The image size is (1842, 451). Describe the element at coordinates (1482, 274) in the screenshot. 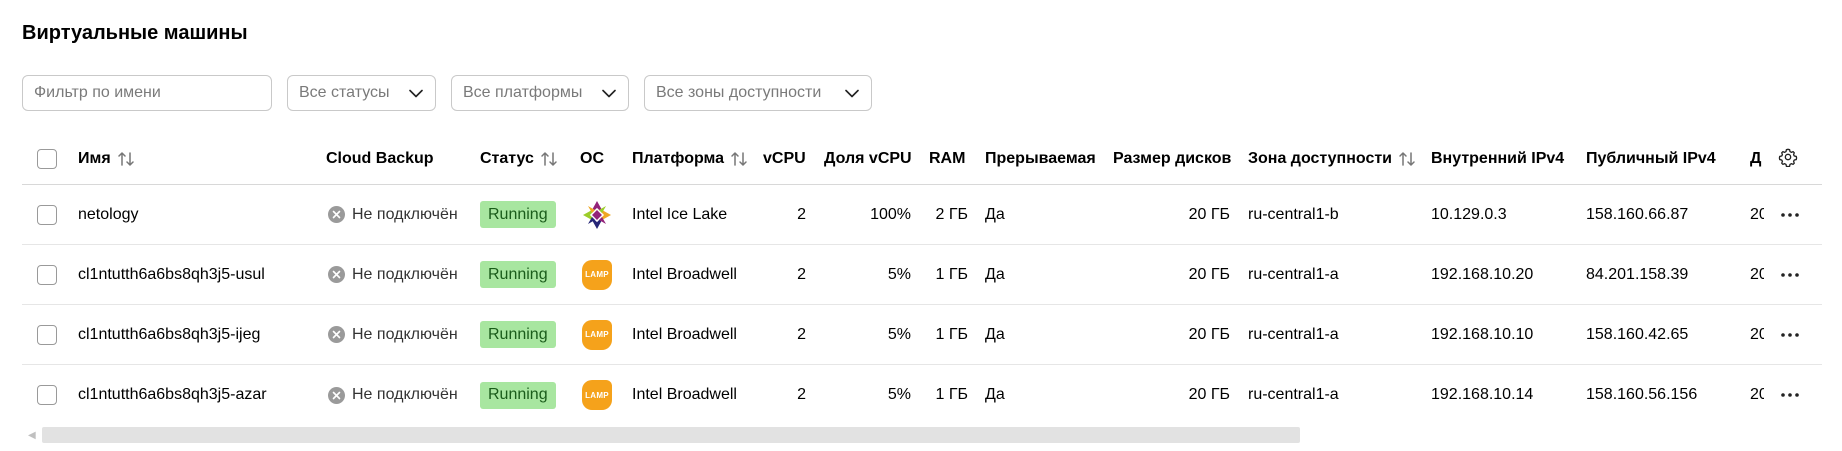

I see `internal-ip-cell: 192.168.10.20` at that location.